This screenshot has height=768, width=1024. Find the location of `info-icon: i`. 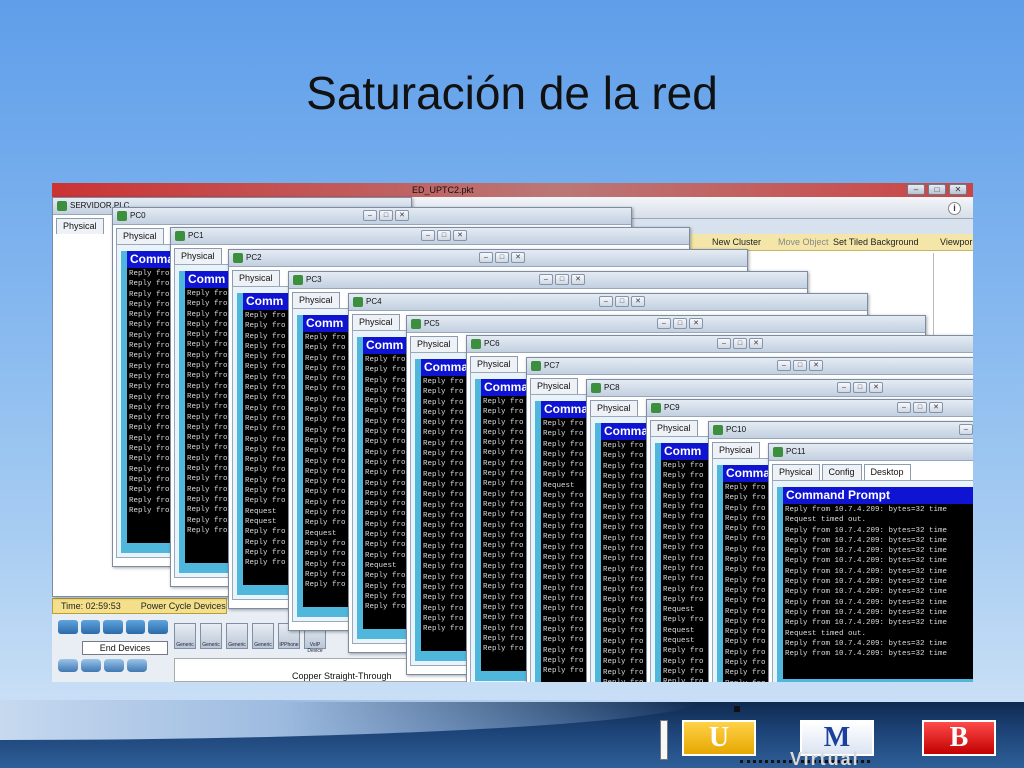

info-icon: i is located at coordinates (954, 208).